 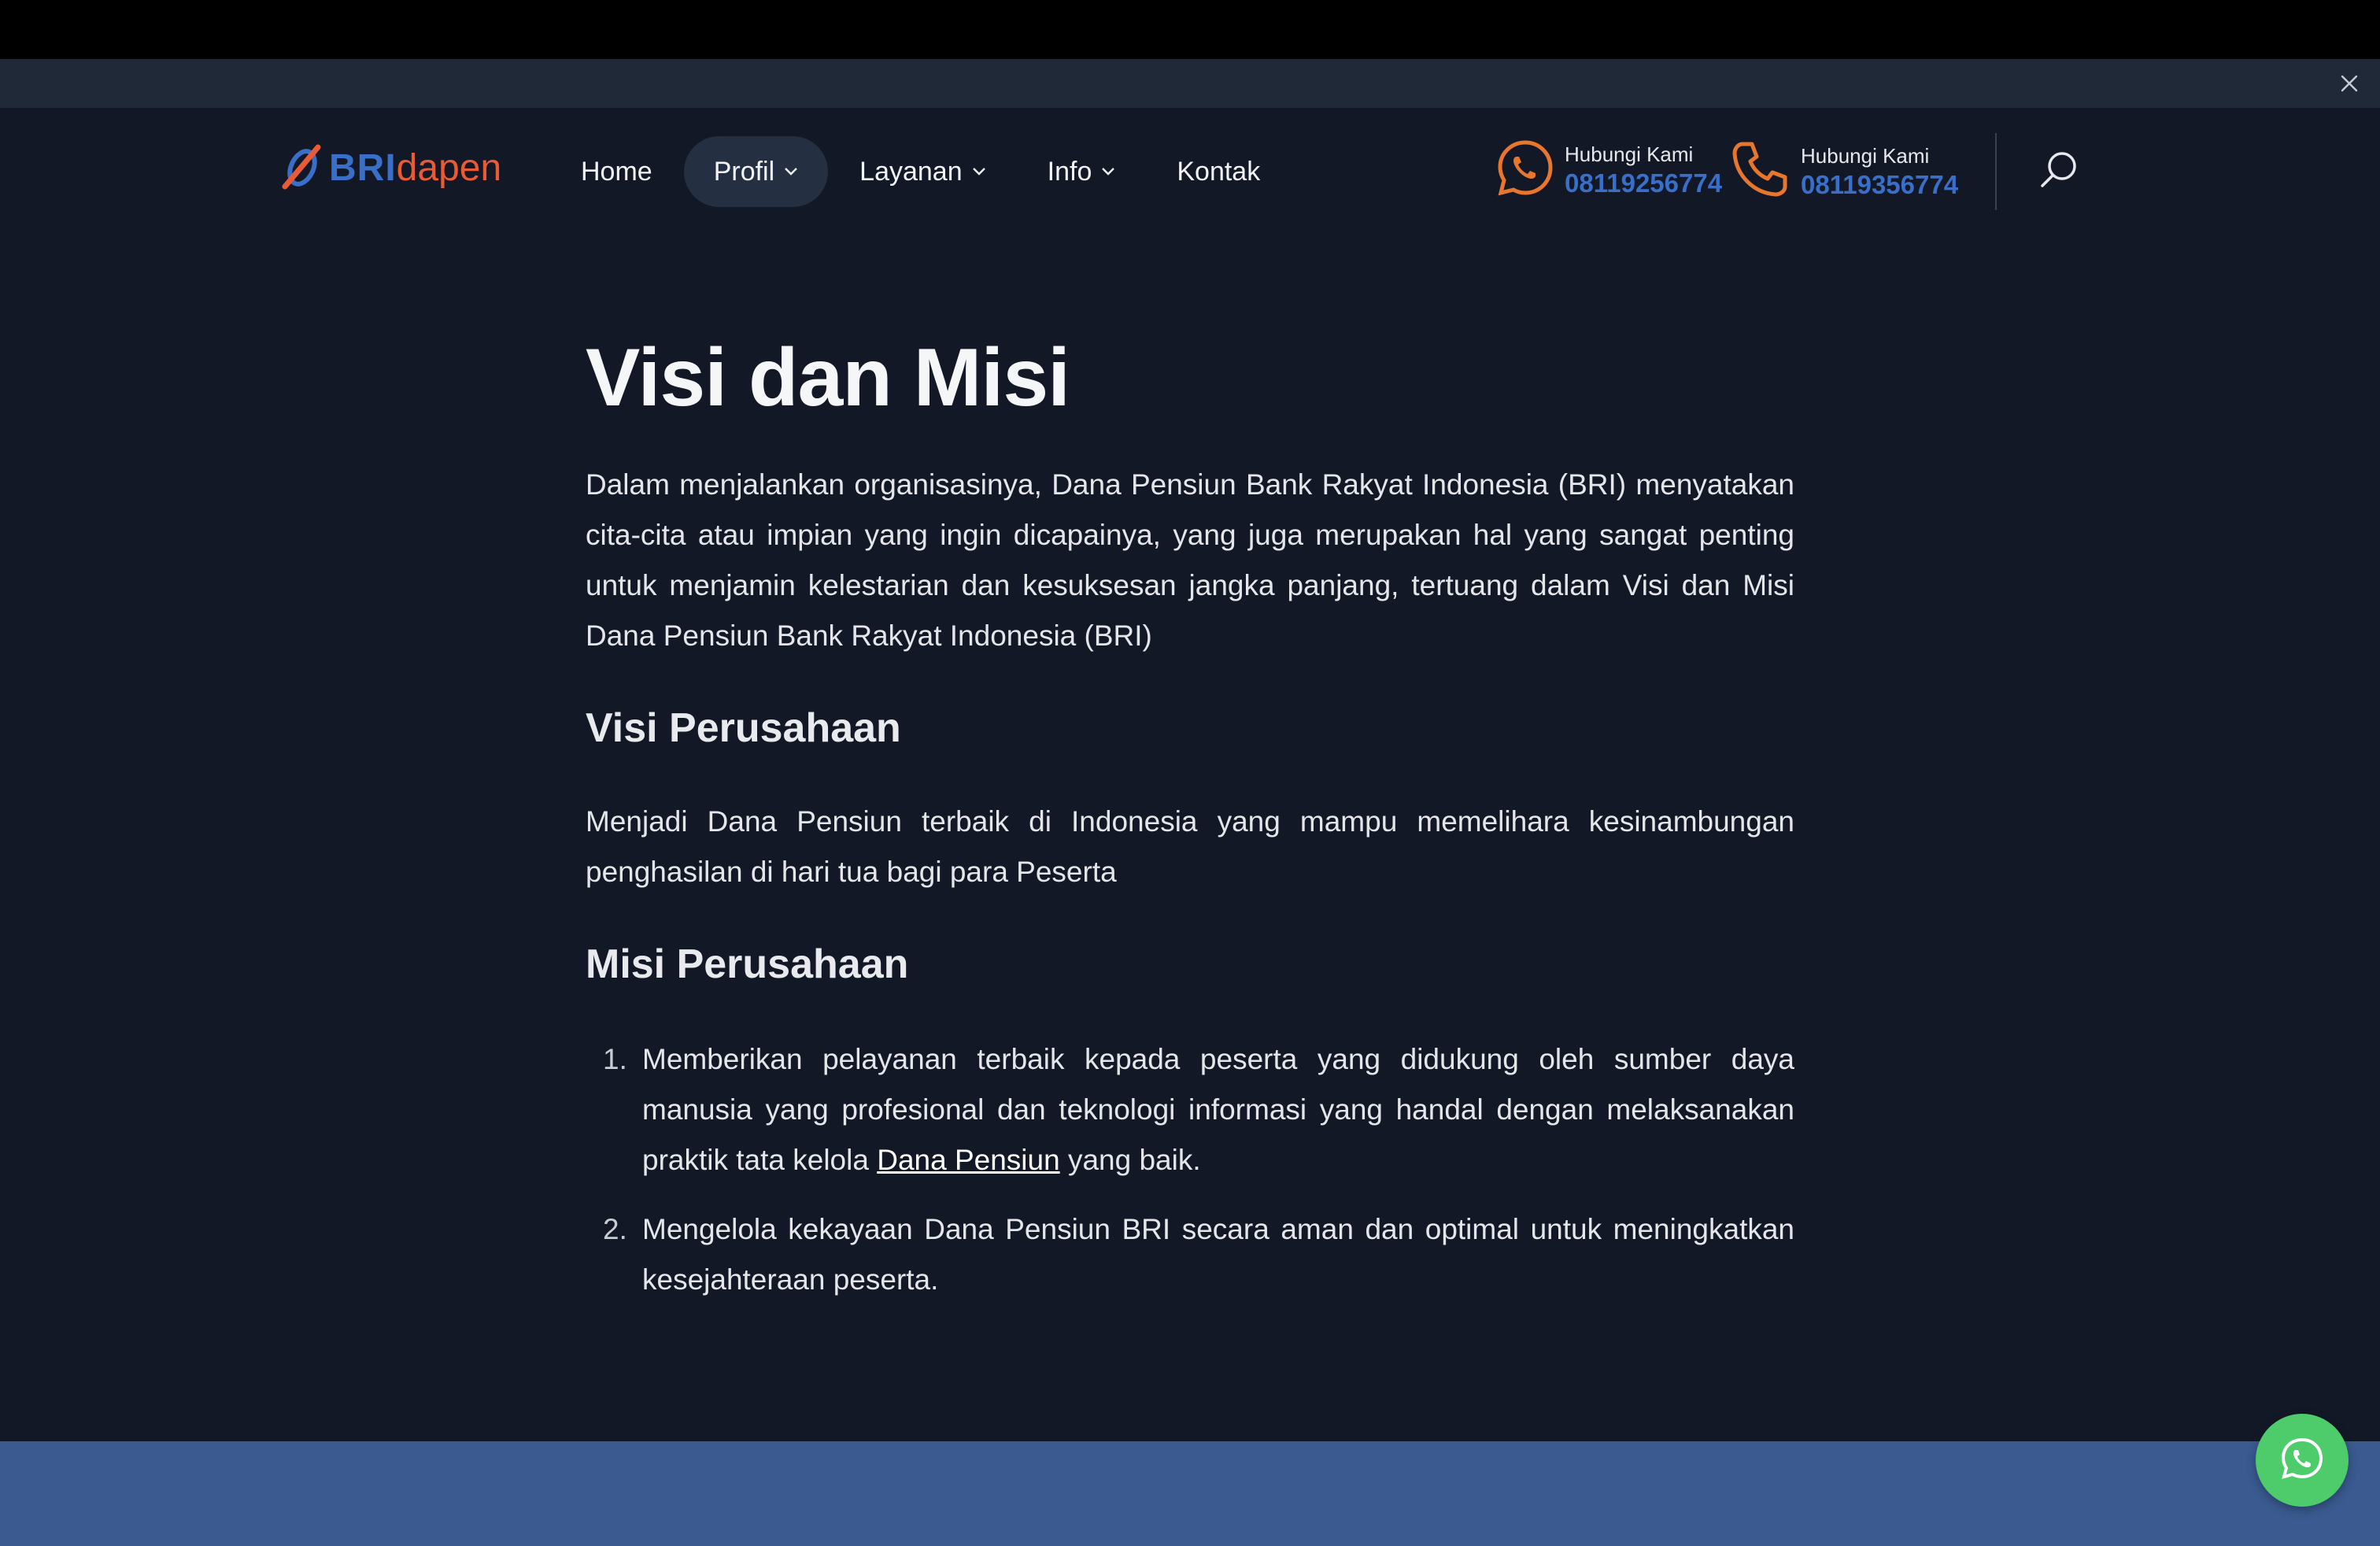 I want to click on footer, so click(x=1190, y=1493).